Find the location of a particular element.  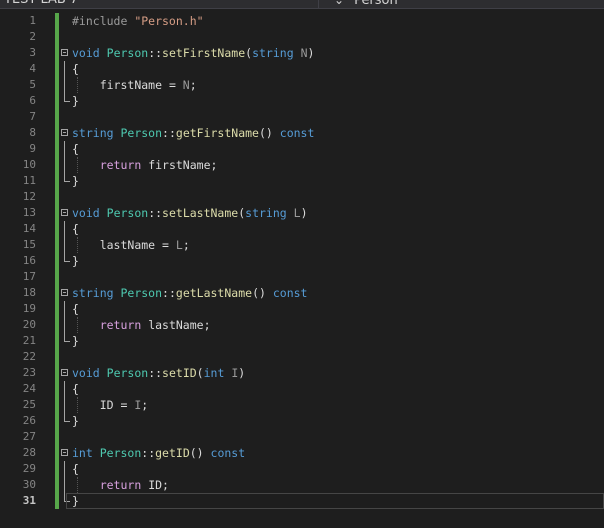

member-dropdown-label: Person is located at coordinates (376, 4).